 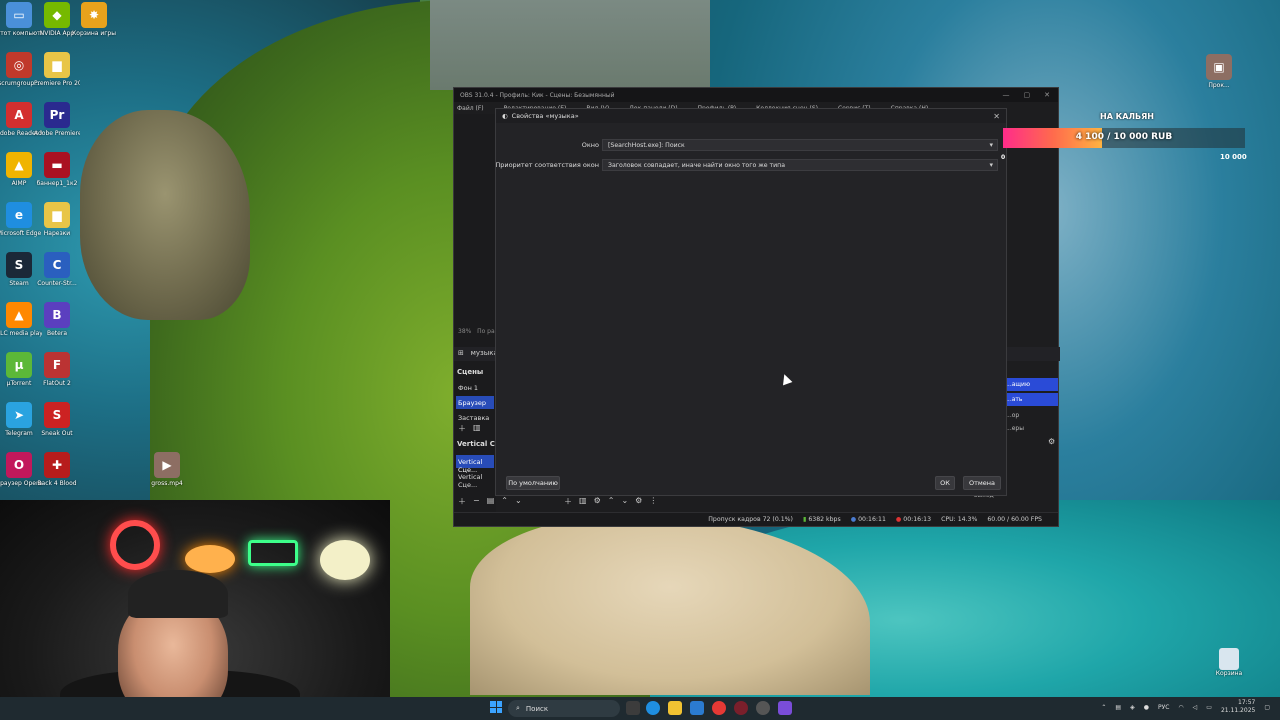 I want to click on desktop-icon: ✸ Корзина игры, so click(x=94, y=19).